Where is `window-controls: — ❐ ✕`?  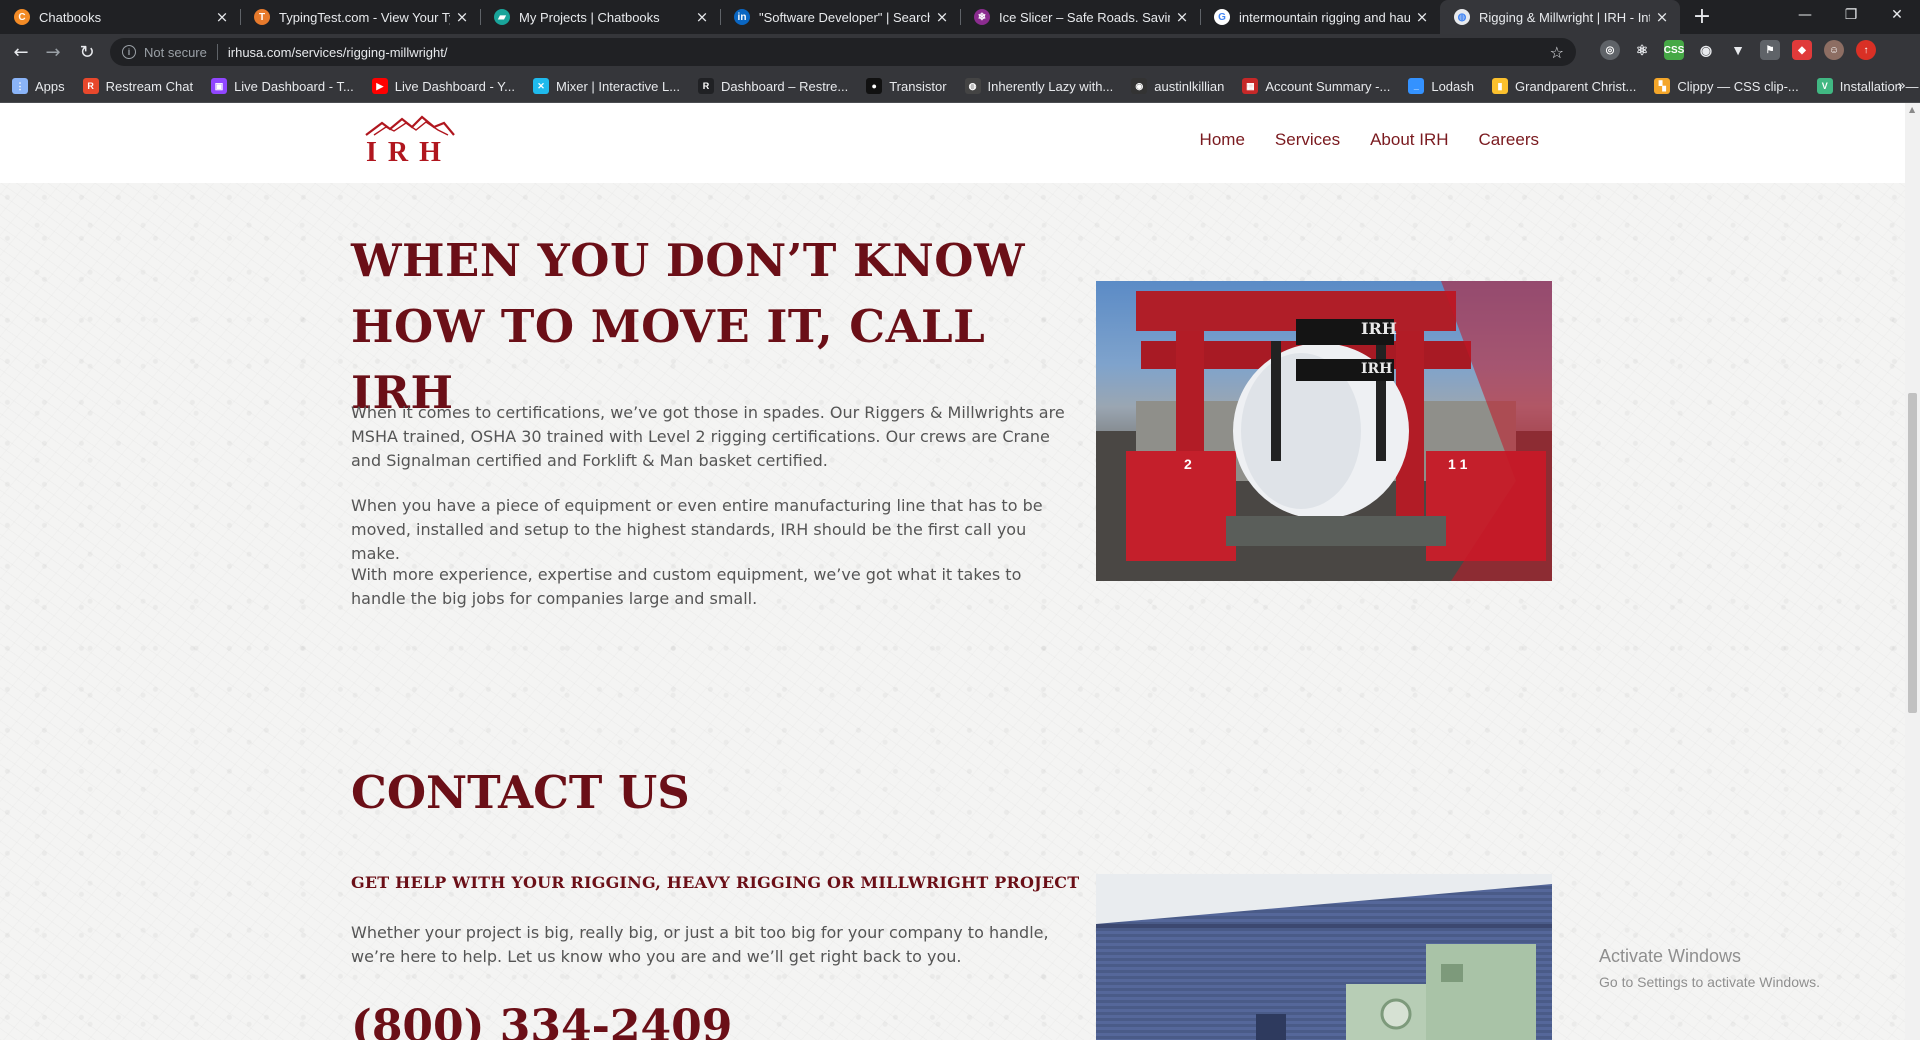
window-controls: — ❐ ✕ is located at coordinates (1851, 15).